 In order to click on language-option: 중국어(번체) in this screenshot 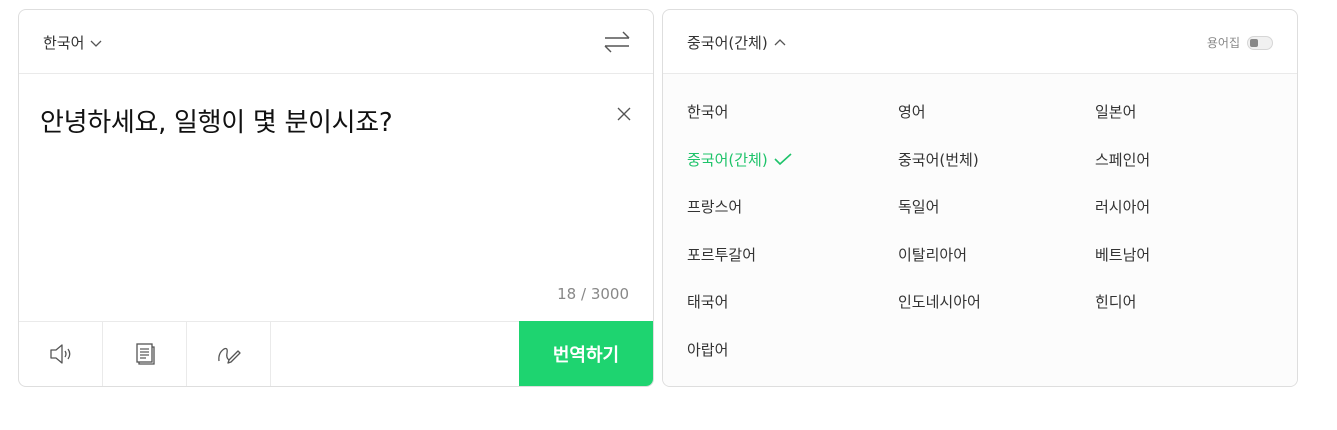, I will do `click(938, 159)`.